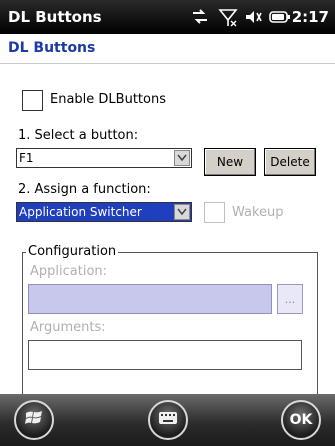 This screenshot has width=335, height=446. What do you see at coordinates (310, 17) in the screenshot?
I see `clock: 2:17` at bounding box center [310, 17].